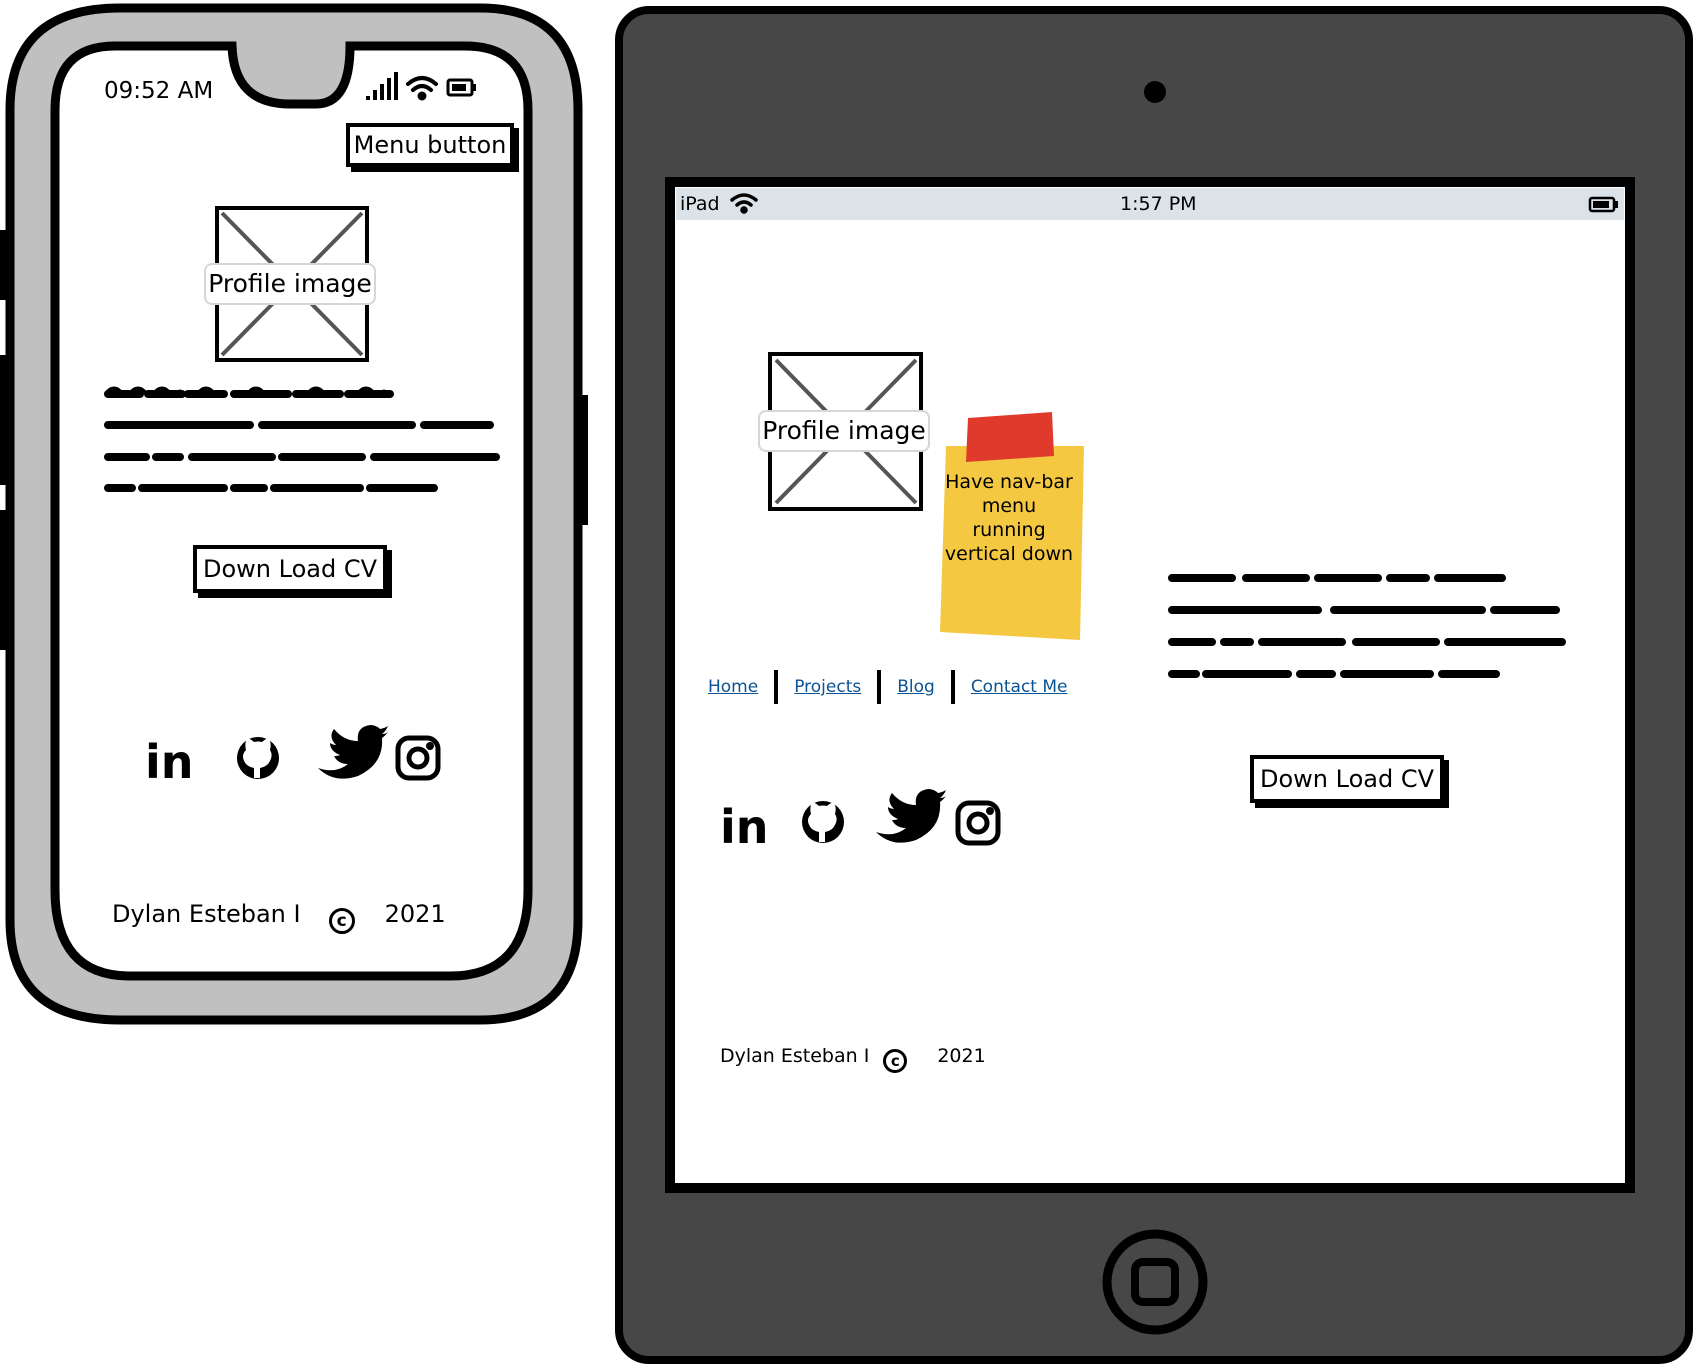  Describe the element at coordinates (823, 822) in the screenshot. I see `github-icon` at that location.